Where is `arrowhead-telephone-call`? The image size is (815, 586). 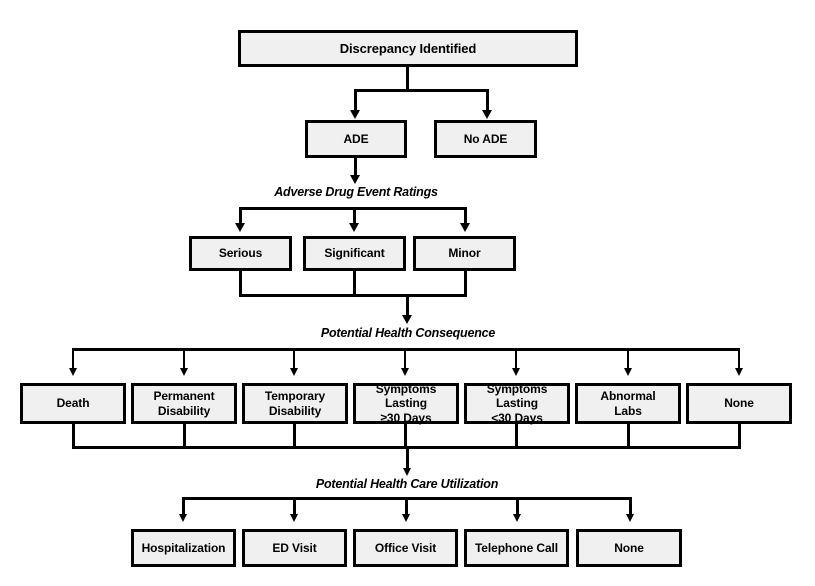 arrowhead-telephone-call is located at coordinates (517, 518).